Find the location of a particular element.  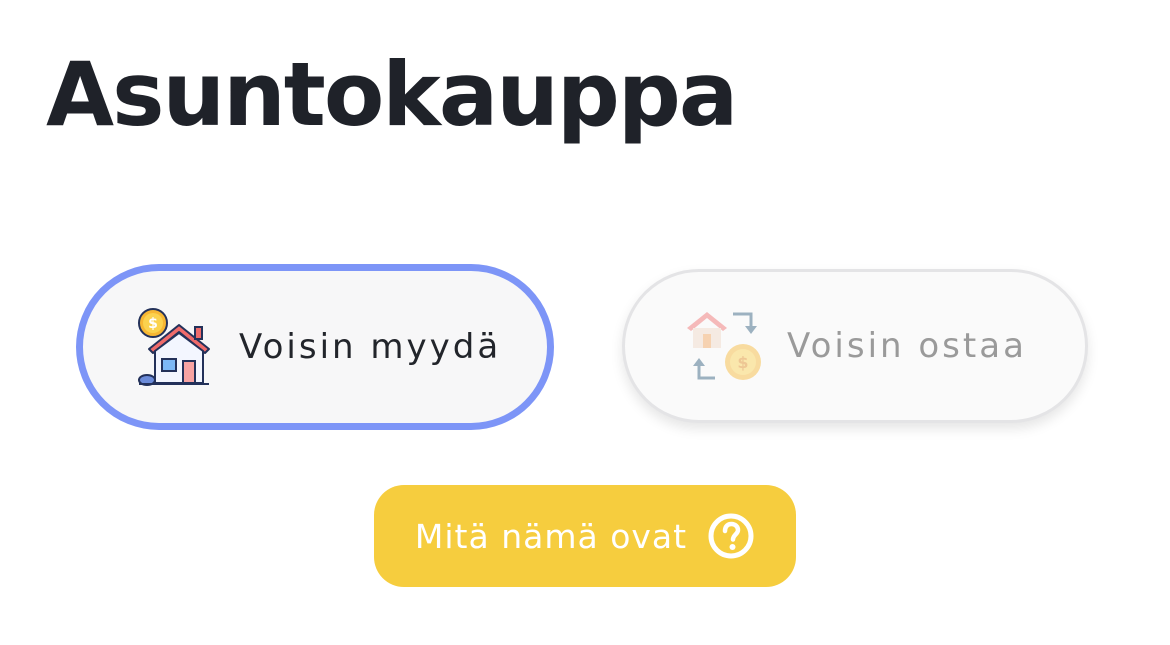

option-buy-label: Voisin ostaa is located at coordinates (907, 346).